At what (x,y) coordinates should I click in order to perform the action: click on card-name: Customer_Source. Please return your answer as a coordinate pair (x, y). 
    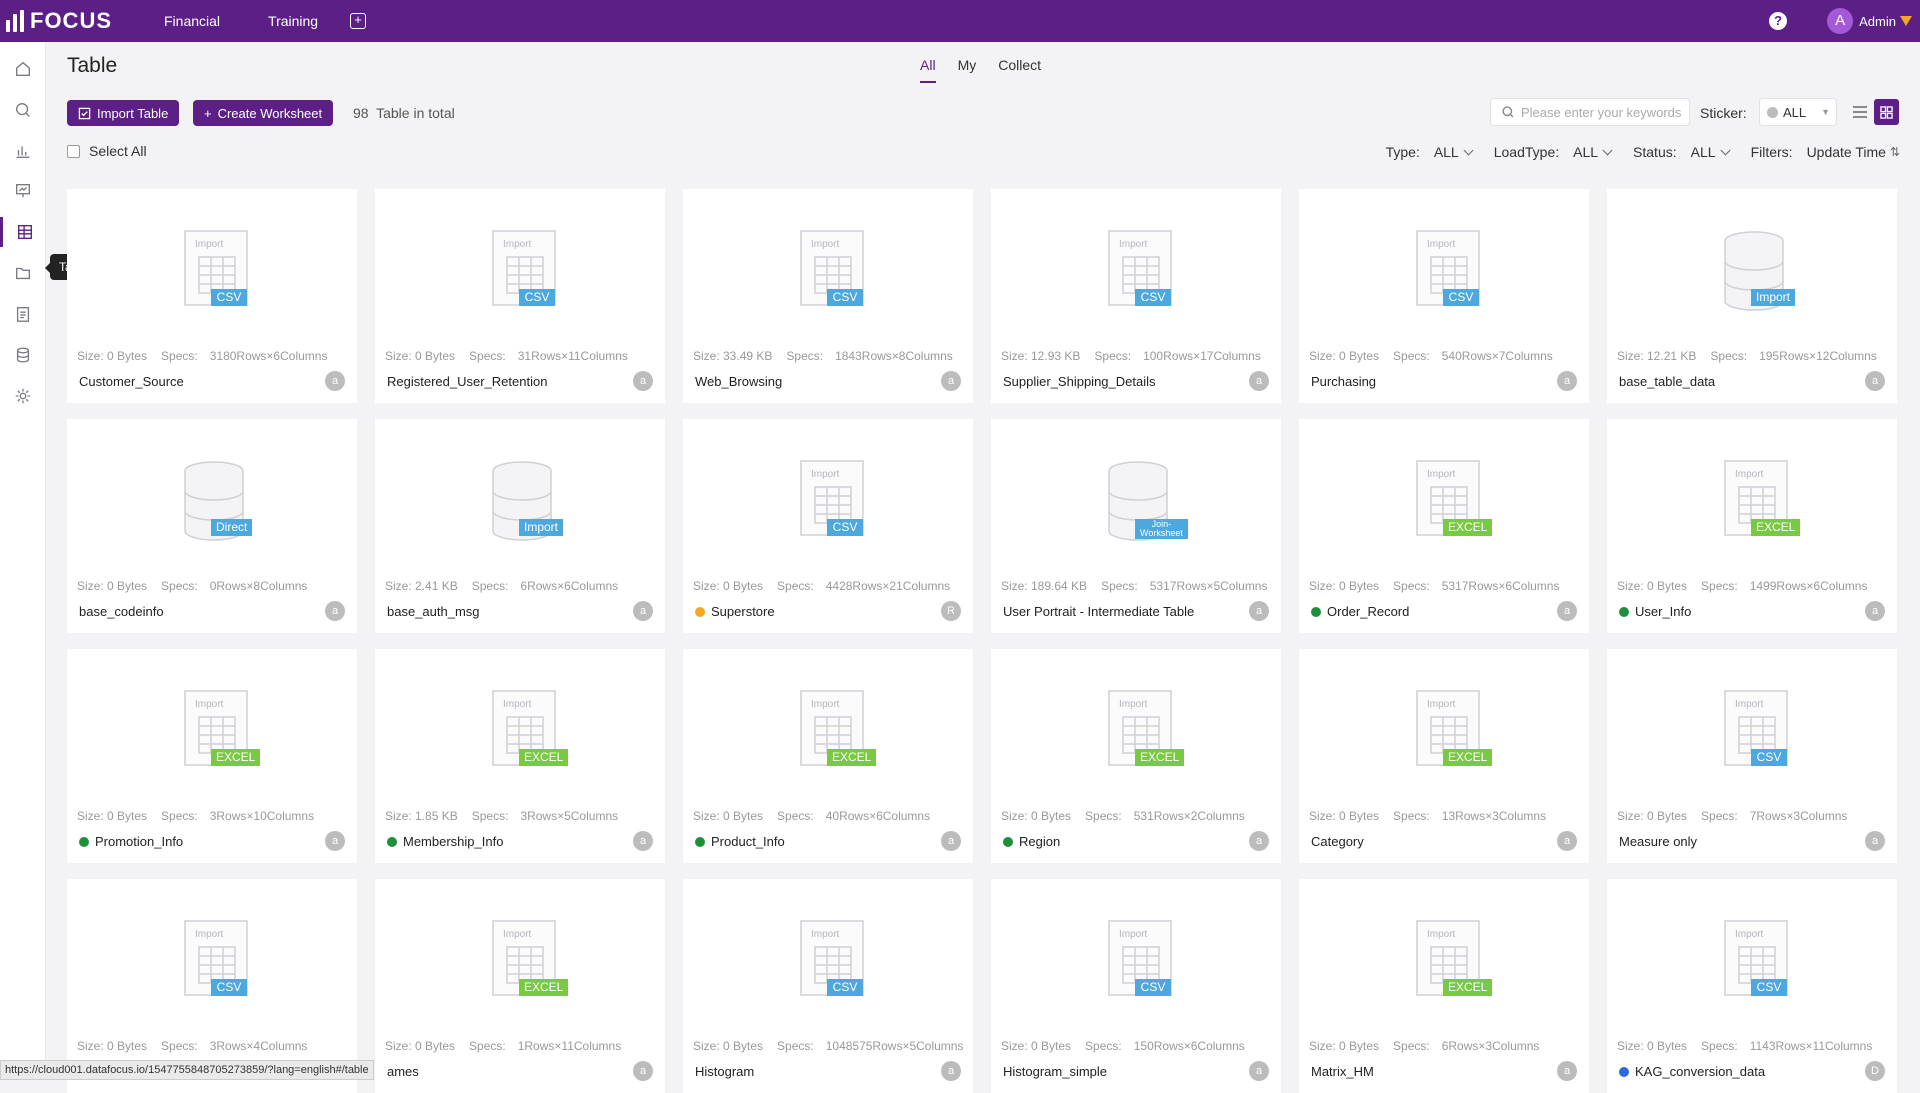
    Looking at the image, I should click on (131, 381).